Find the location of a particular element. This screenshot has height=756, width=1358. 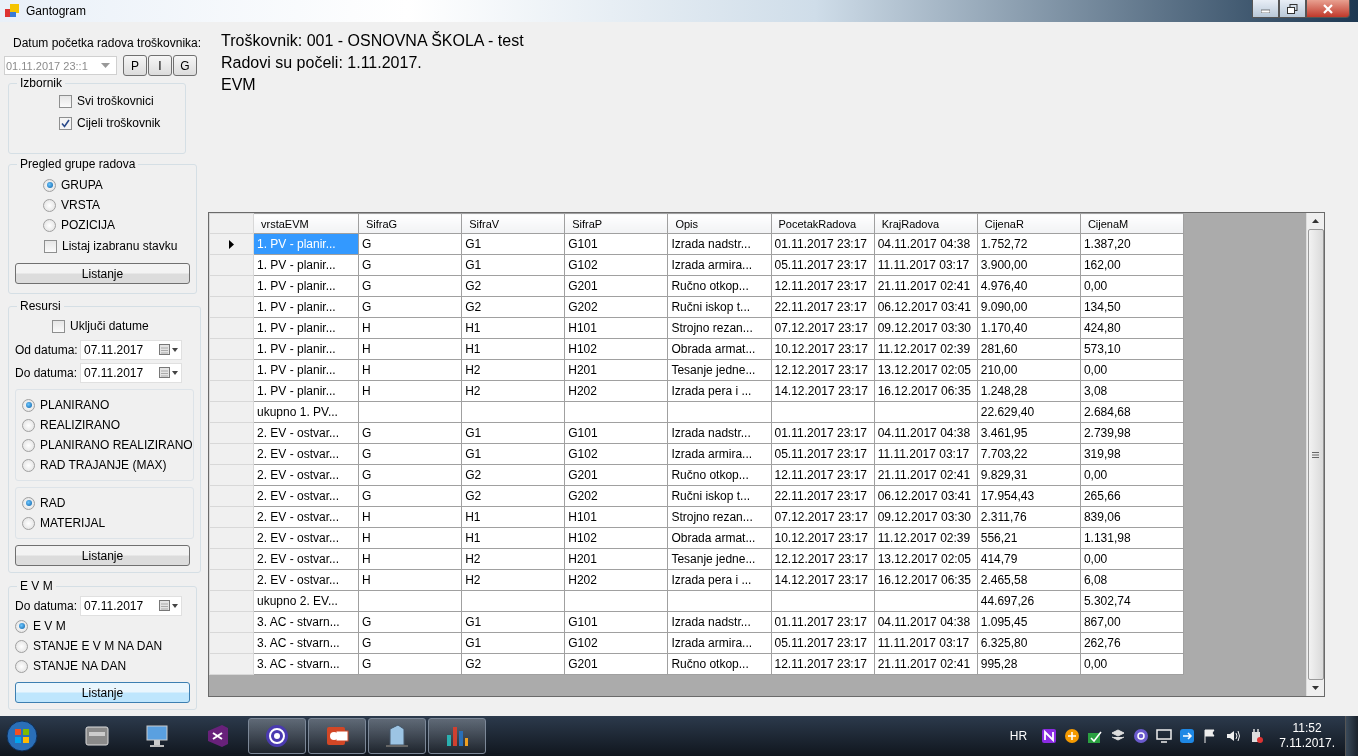

column-header: CijenaM is located at coordinates (1132, 223).